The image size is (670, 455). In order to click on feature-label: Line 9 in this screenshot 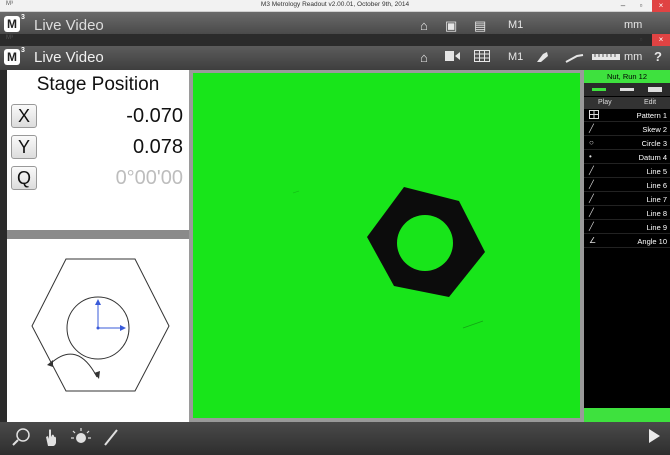, I will do `click(656, 227)`.